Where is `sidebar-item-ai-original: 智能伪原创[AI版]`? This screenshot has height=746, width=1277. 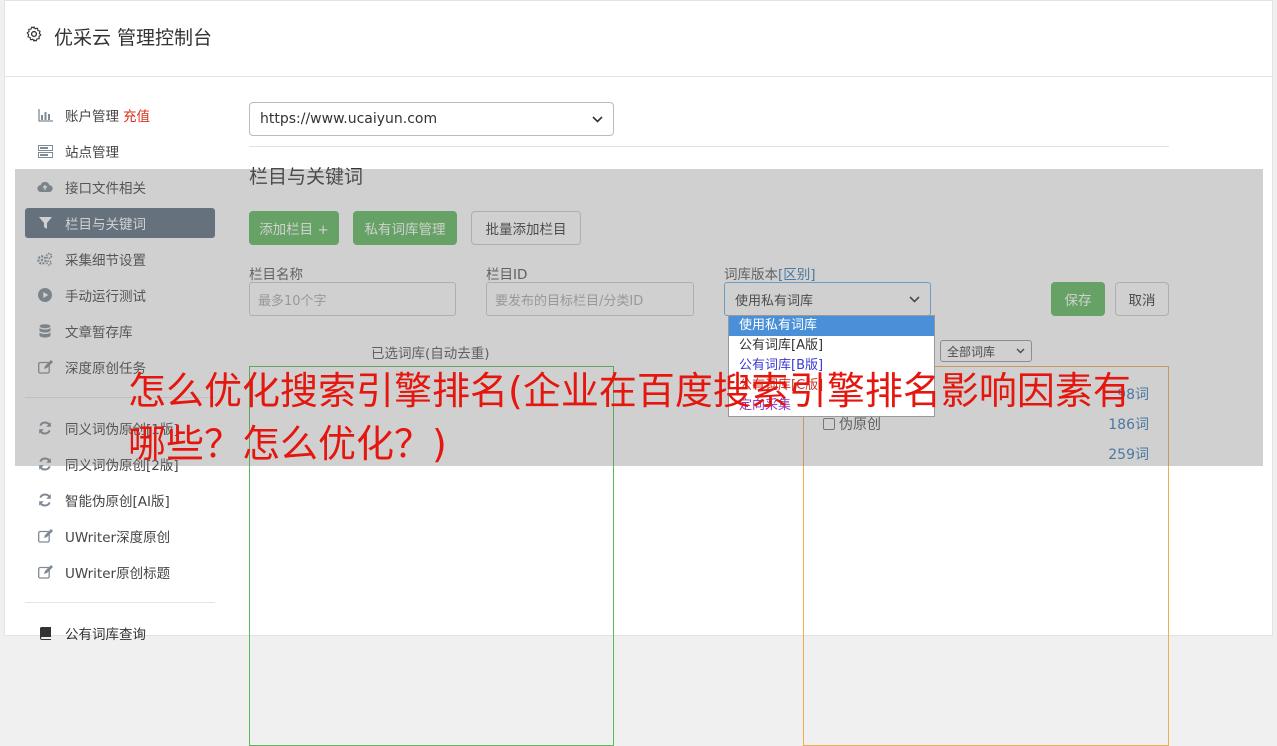 sidebar-item-ai-original: 智能伪原创[AI版] is located at coordinates (120, 500).